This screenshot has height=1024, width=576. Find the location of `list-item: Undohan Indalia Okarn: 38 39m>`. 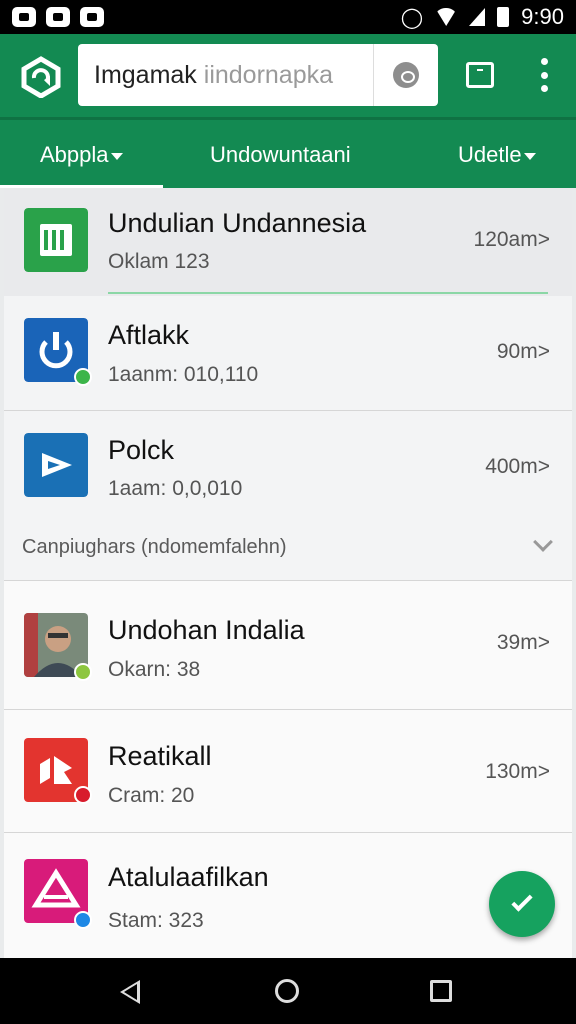

list-item: Undohan Indalia Okarn: 38 39m> is located at coordinates (288, 645).